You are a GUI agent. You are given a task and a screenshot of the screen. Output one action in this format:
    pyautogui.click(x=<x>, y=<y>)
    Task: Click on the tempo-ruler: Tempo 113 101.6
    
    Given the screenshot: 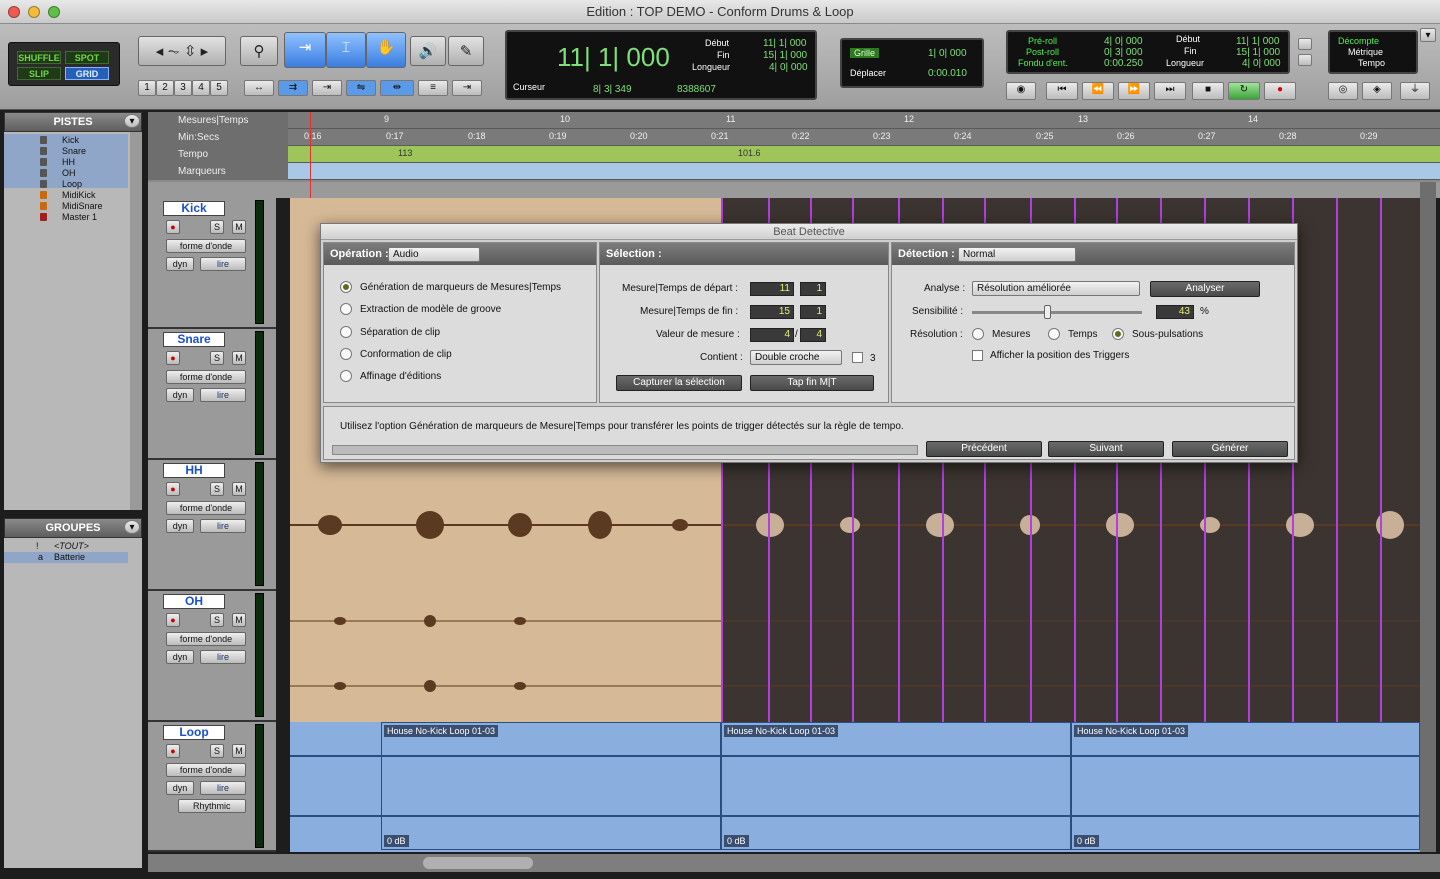 What is the action you would take?
    pyautogui.click(x=794, y=154)
    